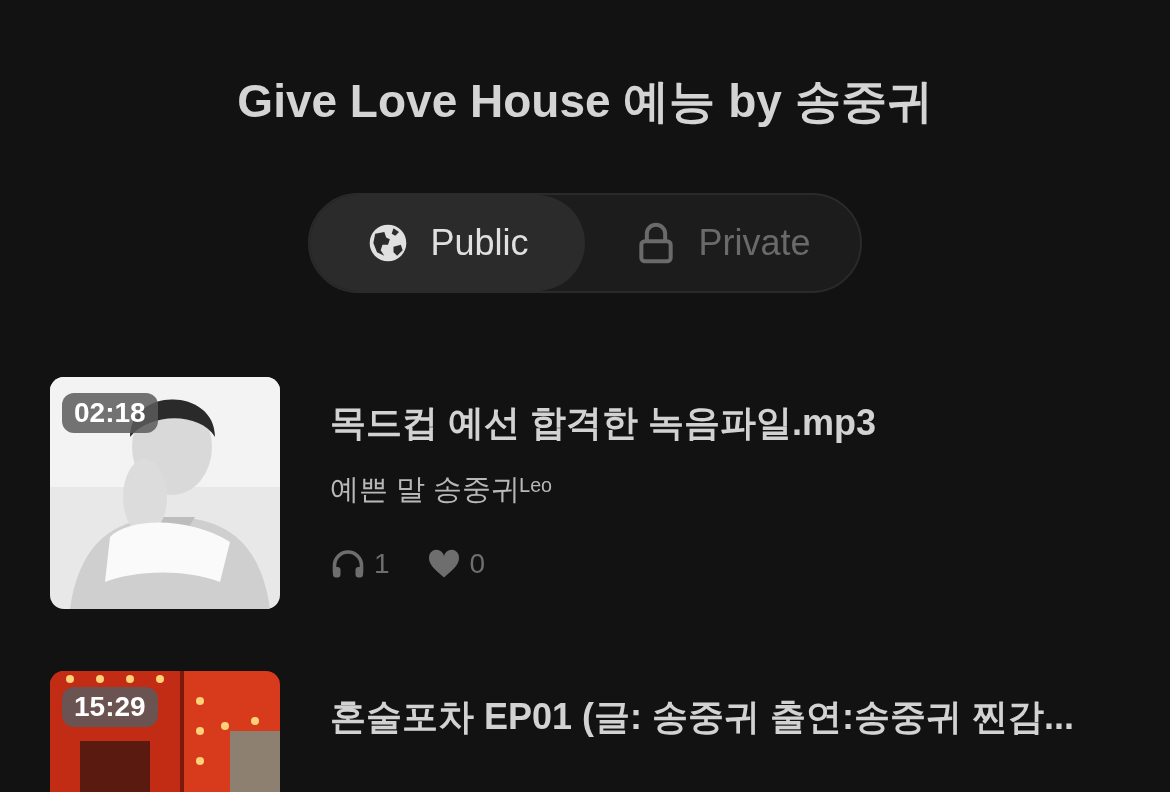  Describe the element at coordinates (447, 243) in the screenshot. I see `visibility-tab: Public` at that location.